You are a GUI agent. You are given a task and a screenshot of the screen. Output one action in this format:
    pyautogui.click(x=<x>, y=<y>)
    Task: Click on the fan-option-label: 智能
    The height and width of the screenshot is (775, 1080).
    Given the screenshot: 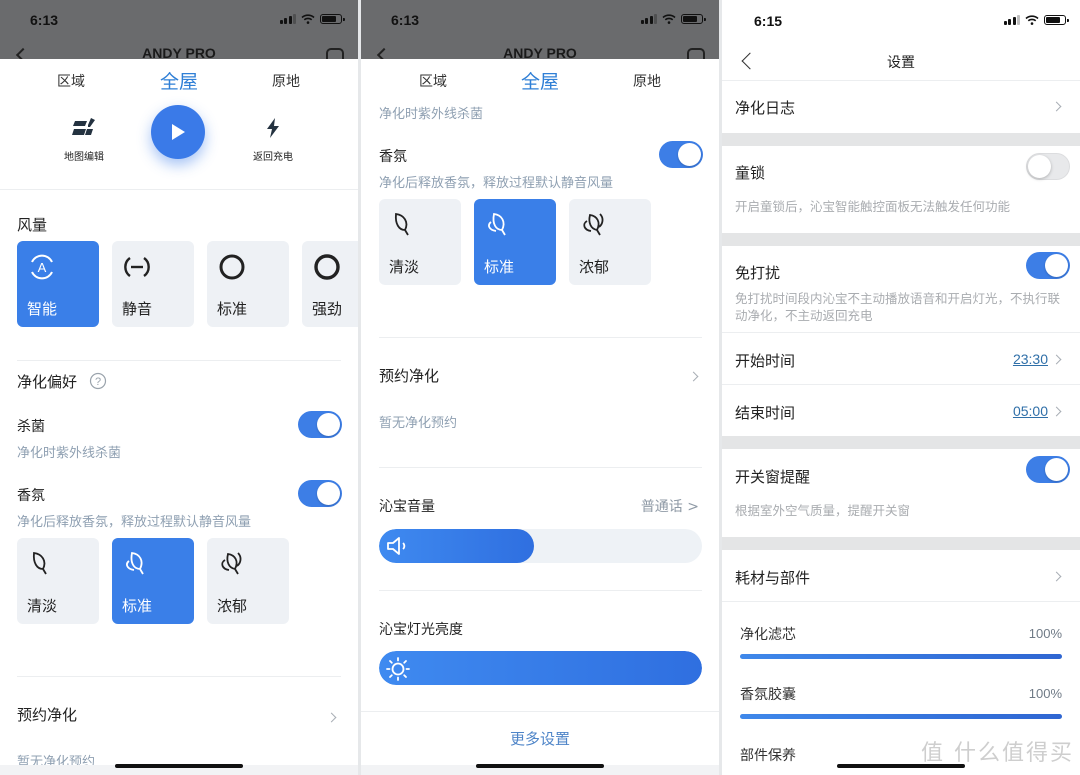 What is the action you would take?
    pyautogui.click(x=42, y=309)
    